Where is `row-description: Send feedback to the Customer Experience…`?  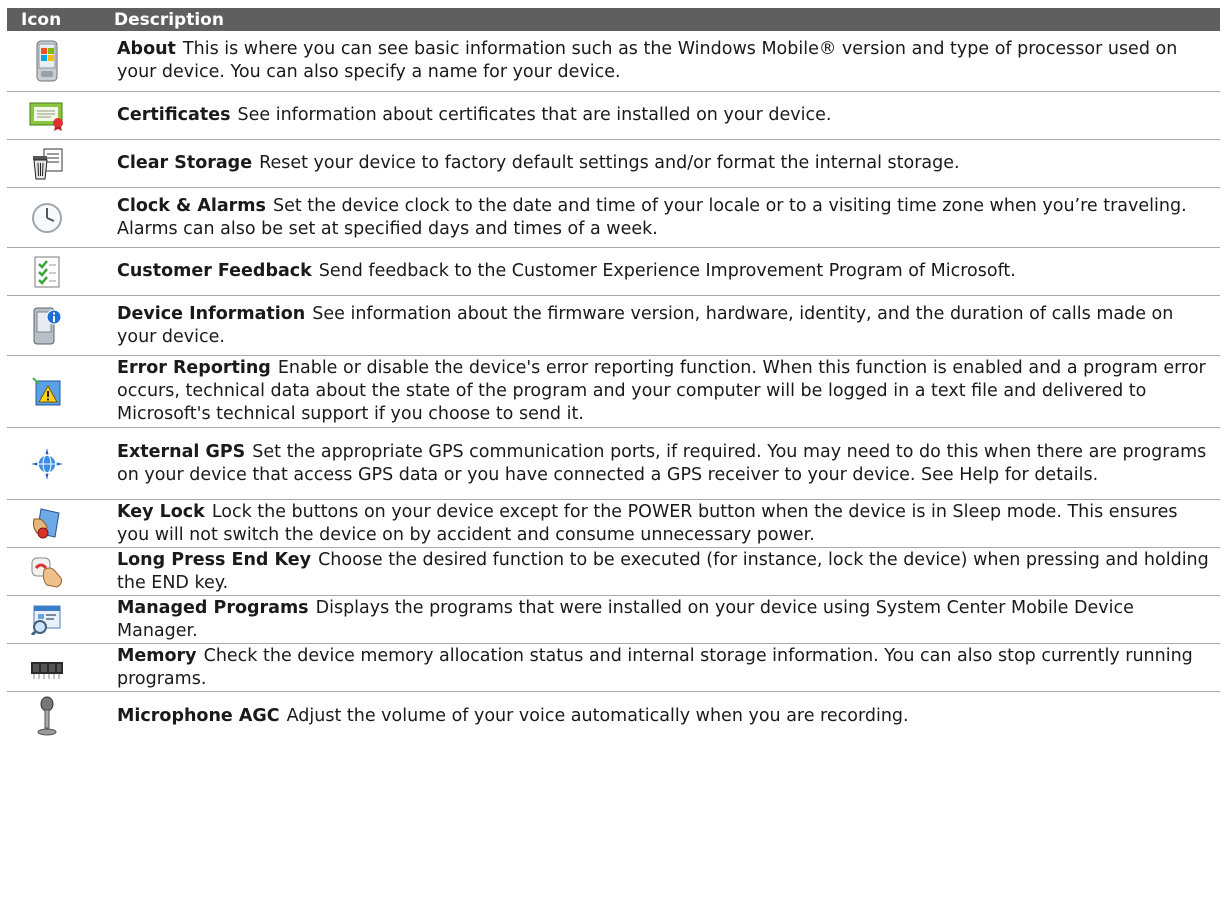 row-description: Send feedback to the Customer Experience… is located at coordinates (667, 271).